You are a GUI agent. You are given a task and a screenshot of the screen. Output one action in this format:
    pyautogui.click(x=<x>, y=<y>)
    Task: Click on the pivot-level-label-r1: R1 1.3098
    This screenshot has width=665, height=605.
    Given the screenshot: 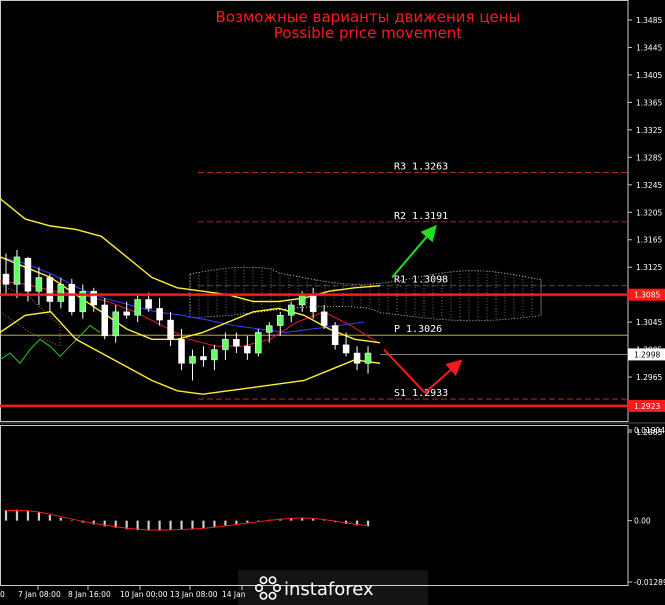 What is the action you would take?
    pyautogui.click(x=421, y=280)
    